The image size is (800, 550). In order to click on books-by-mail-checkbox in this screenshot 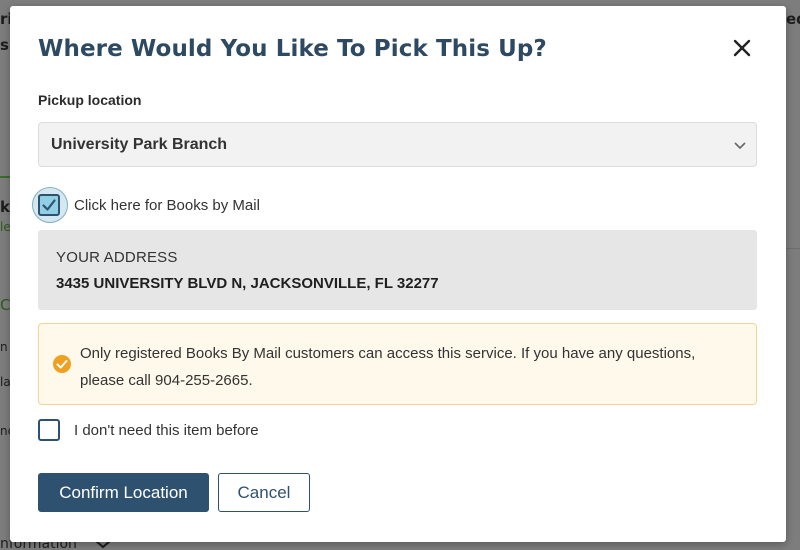, I will do `click(49, 205)`.